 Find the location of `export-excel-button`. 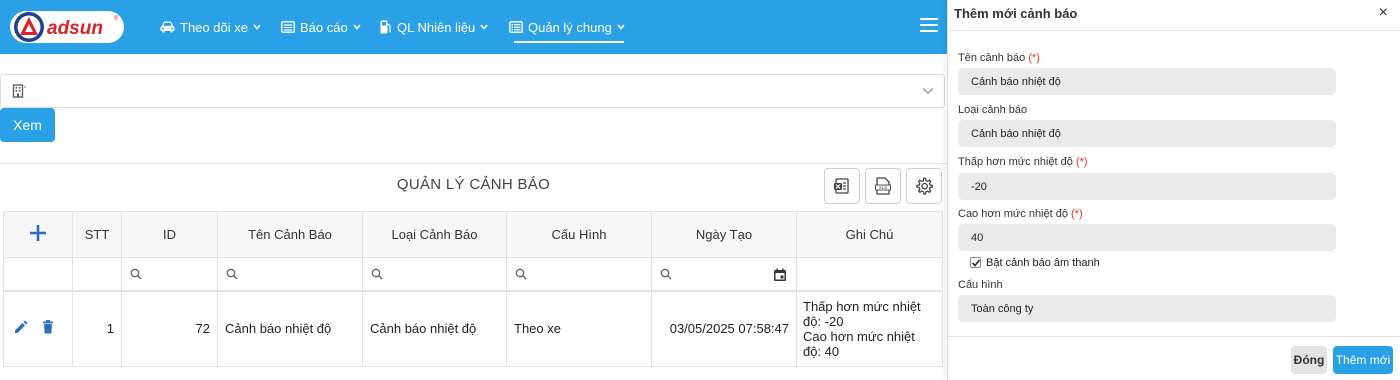

export-excel-button is located at coordinates (842, 186).